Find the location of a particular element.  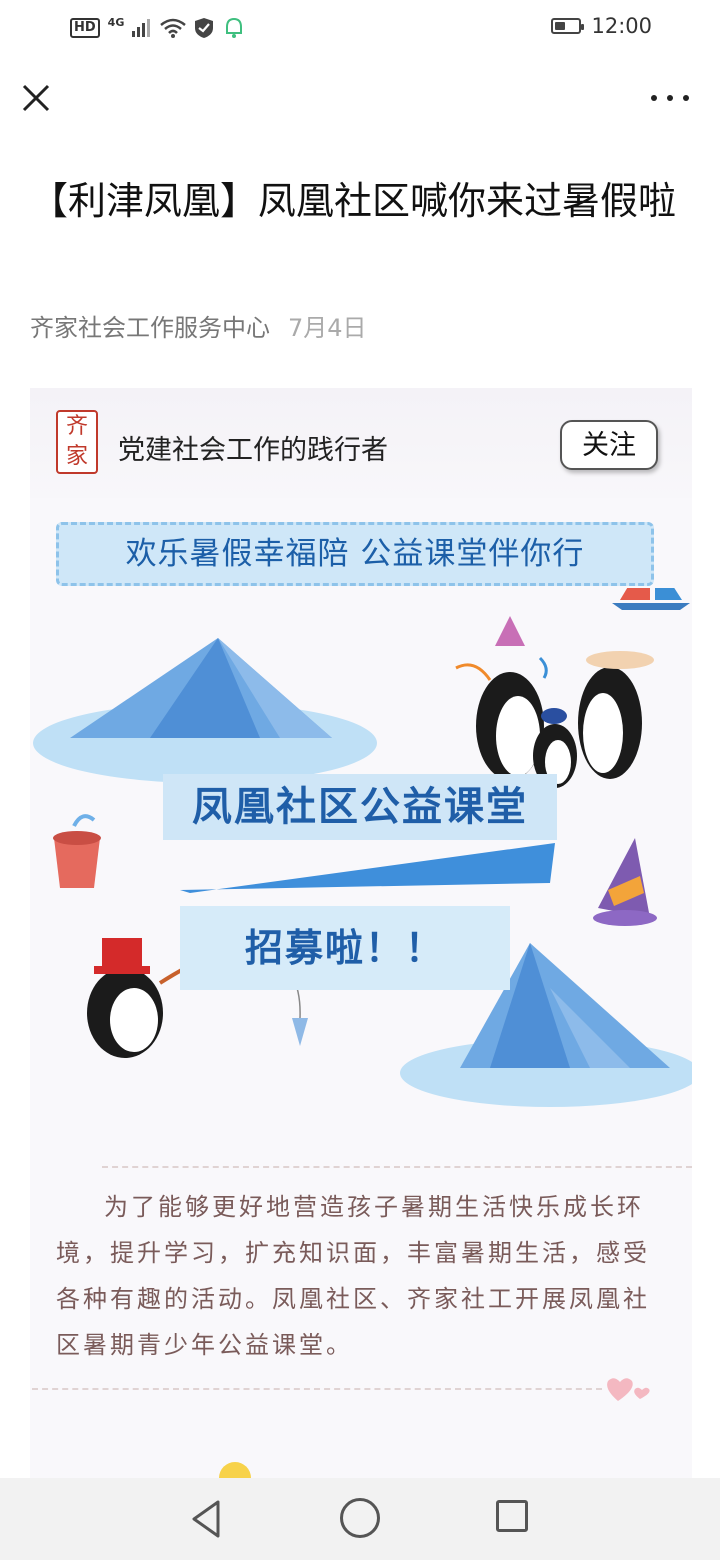

divider-bottom is located at coordinates (317, 1389).